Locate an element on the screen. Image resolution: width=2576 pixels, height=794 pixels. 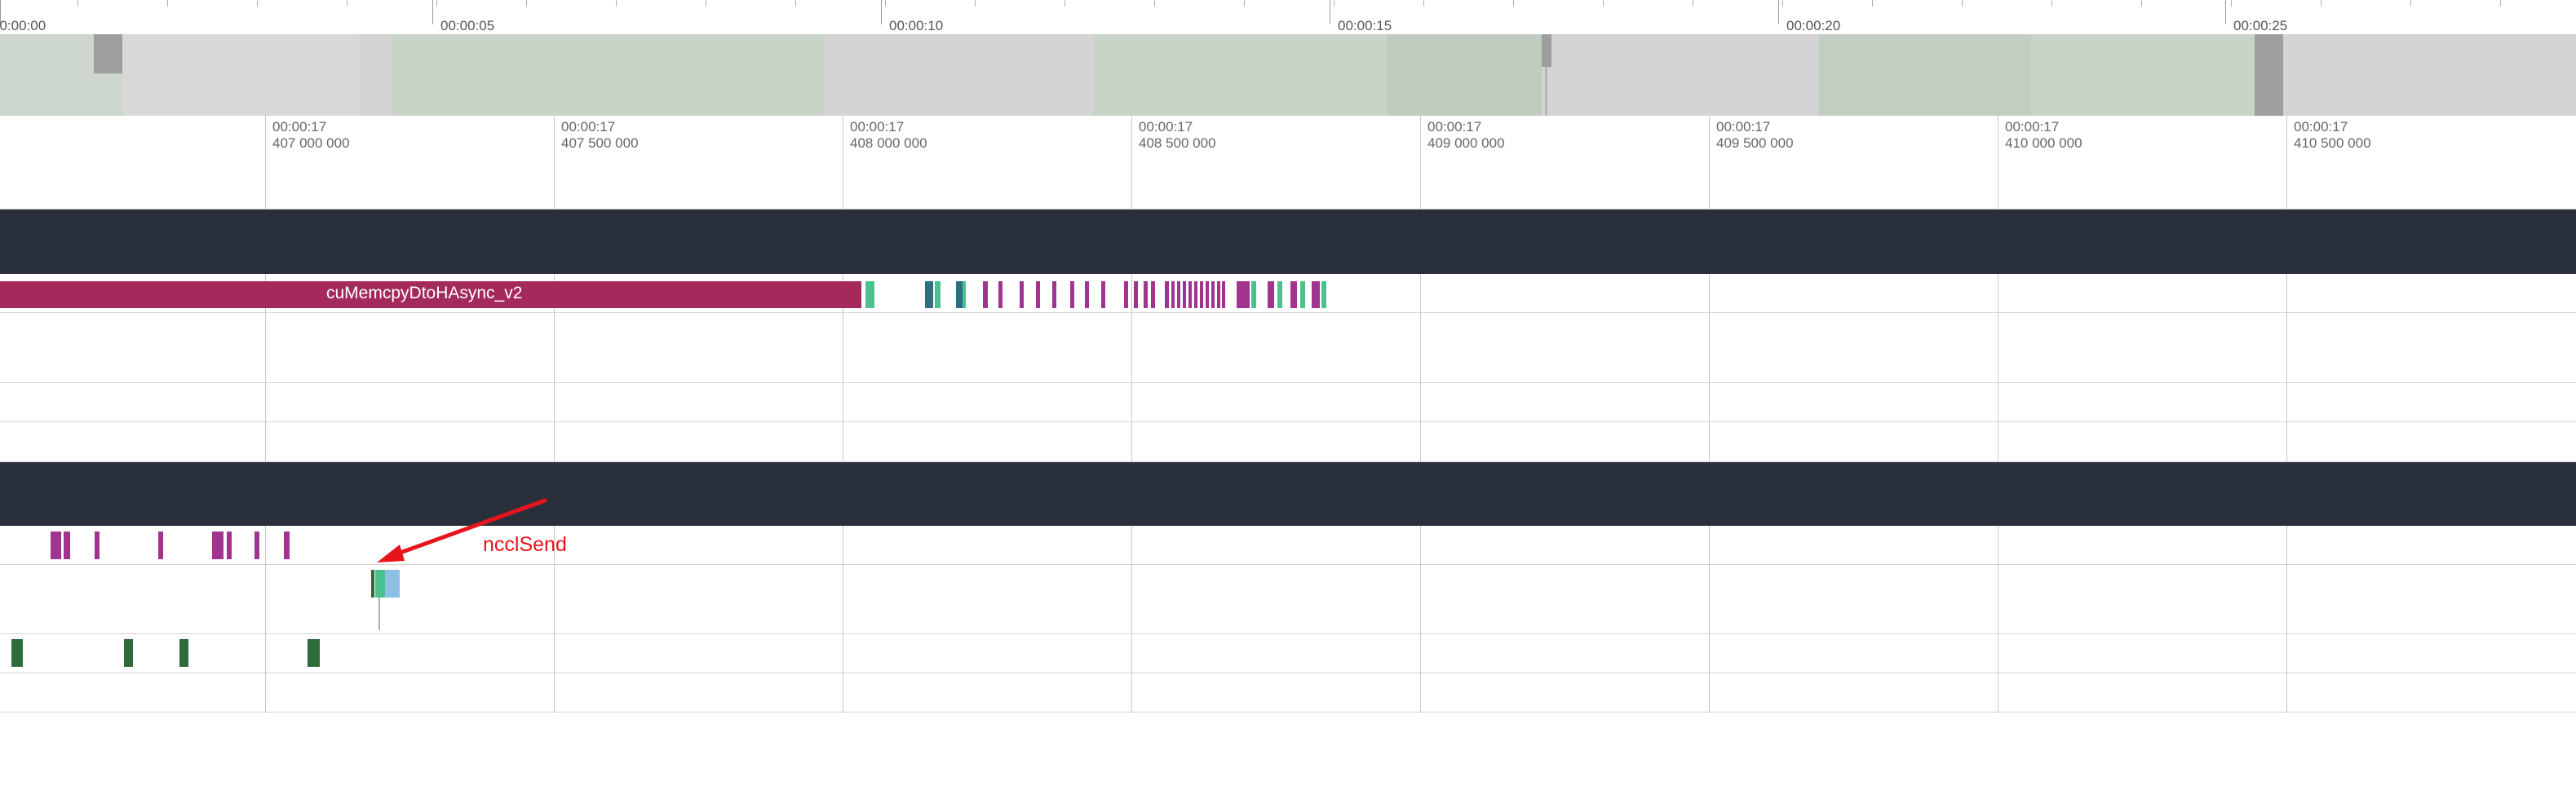
overview-ruler-label: 00:00:00 is located at coordinates (23, 25).